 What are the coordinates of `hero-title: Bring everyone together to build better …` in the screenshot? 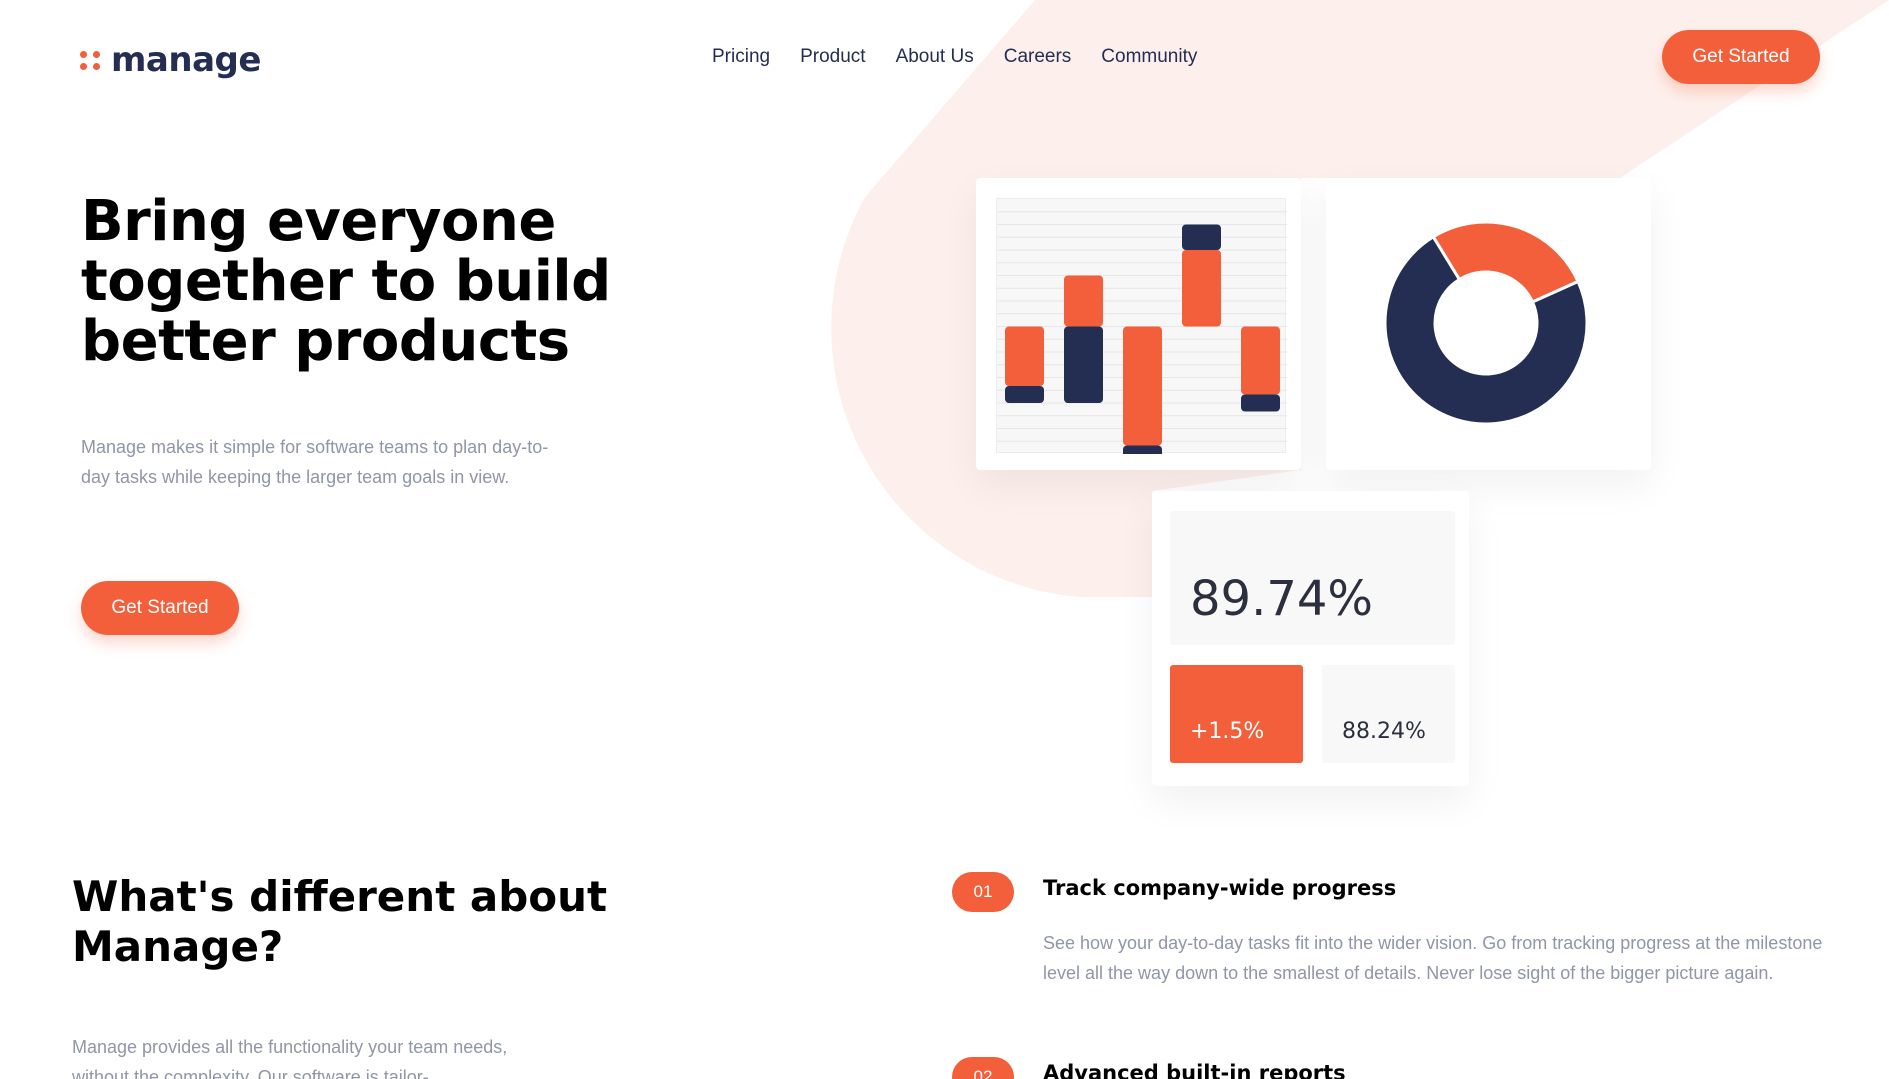 It's located at (346, 281).